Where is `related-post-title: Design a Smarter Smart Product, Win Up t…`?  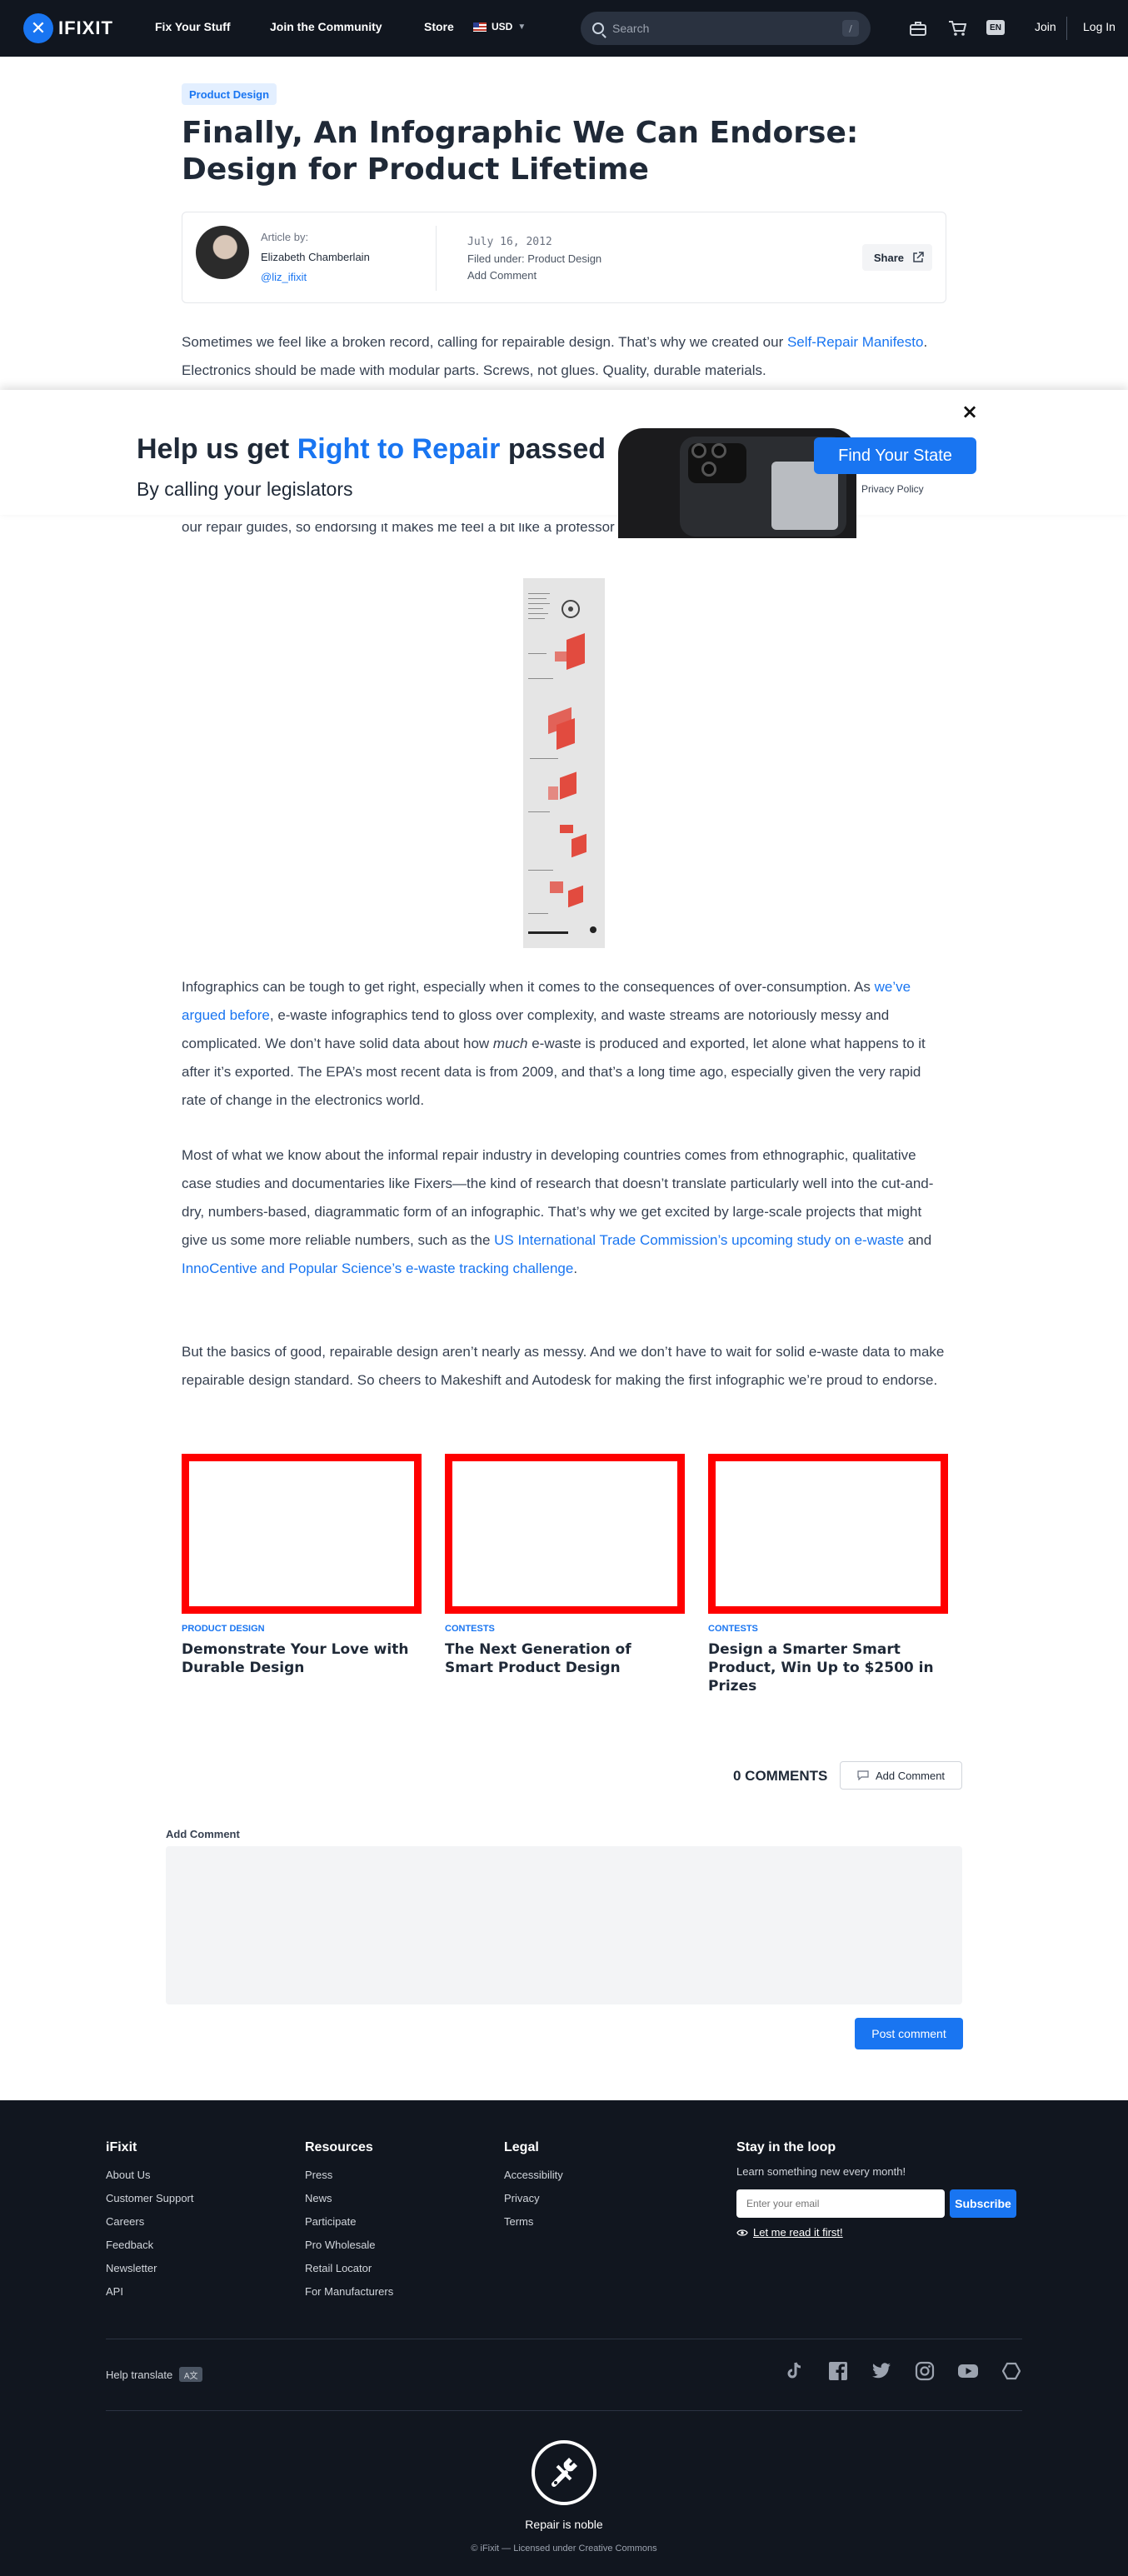
related-post-title: Design a Smarter Smart Product, Win Up t… is located at coordinates (824, 1667).